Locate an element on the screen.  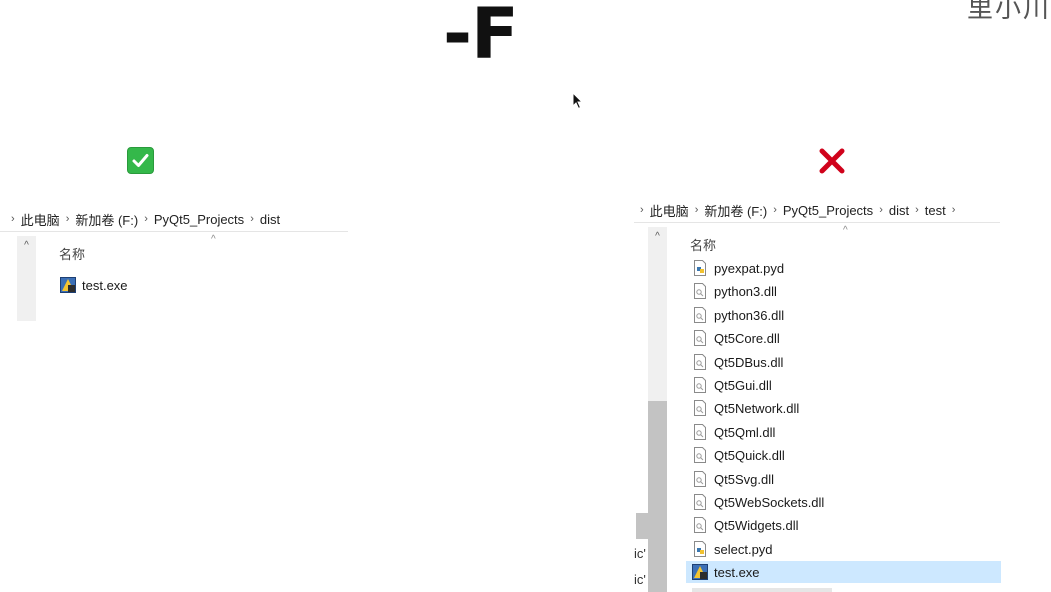
file-row: Qt5Qml.dll is located at coordinates (733, 432).